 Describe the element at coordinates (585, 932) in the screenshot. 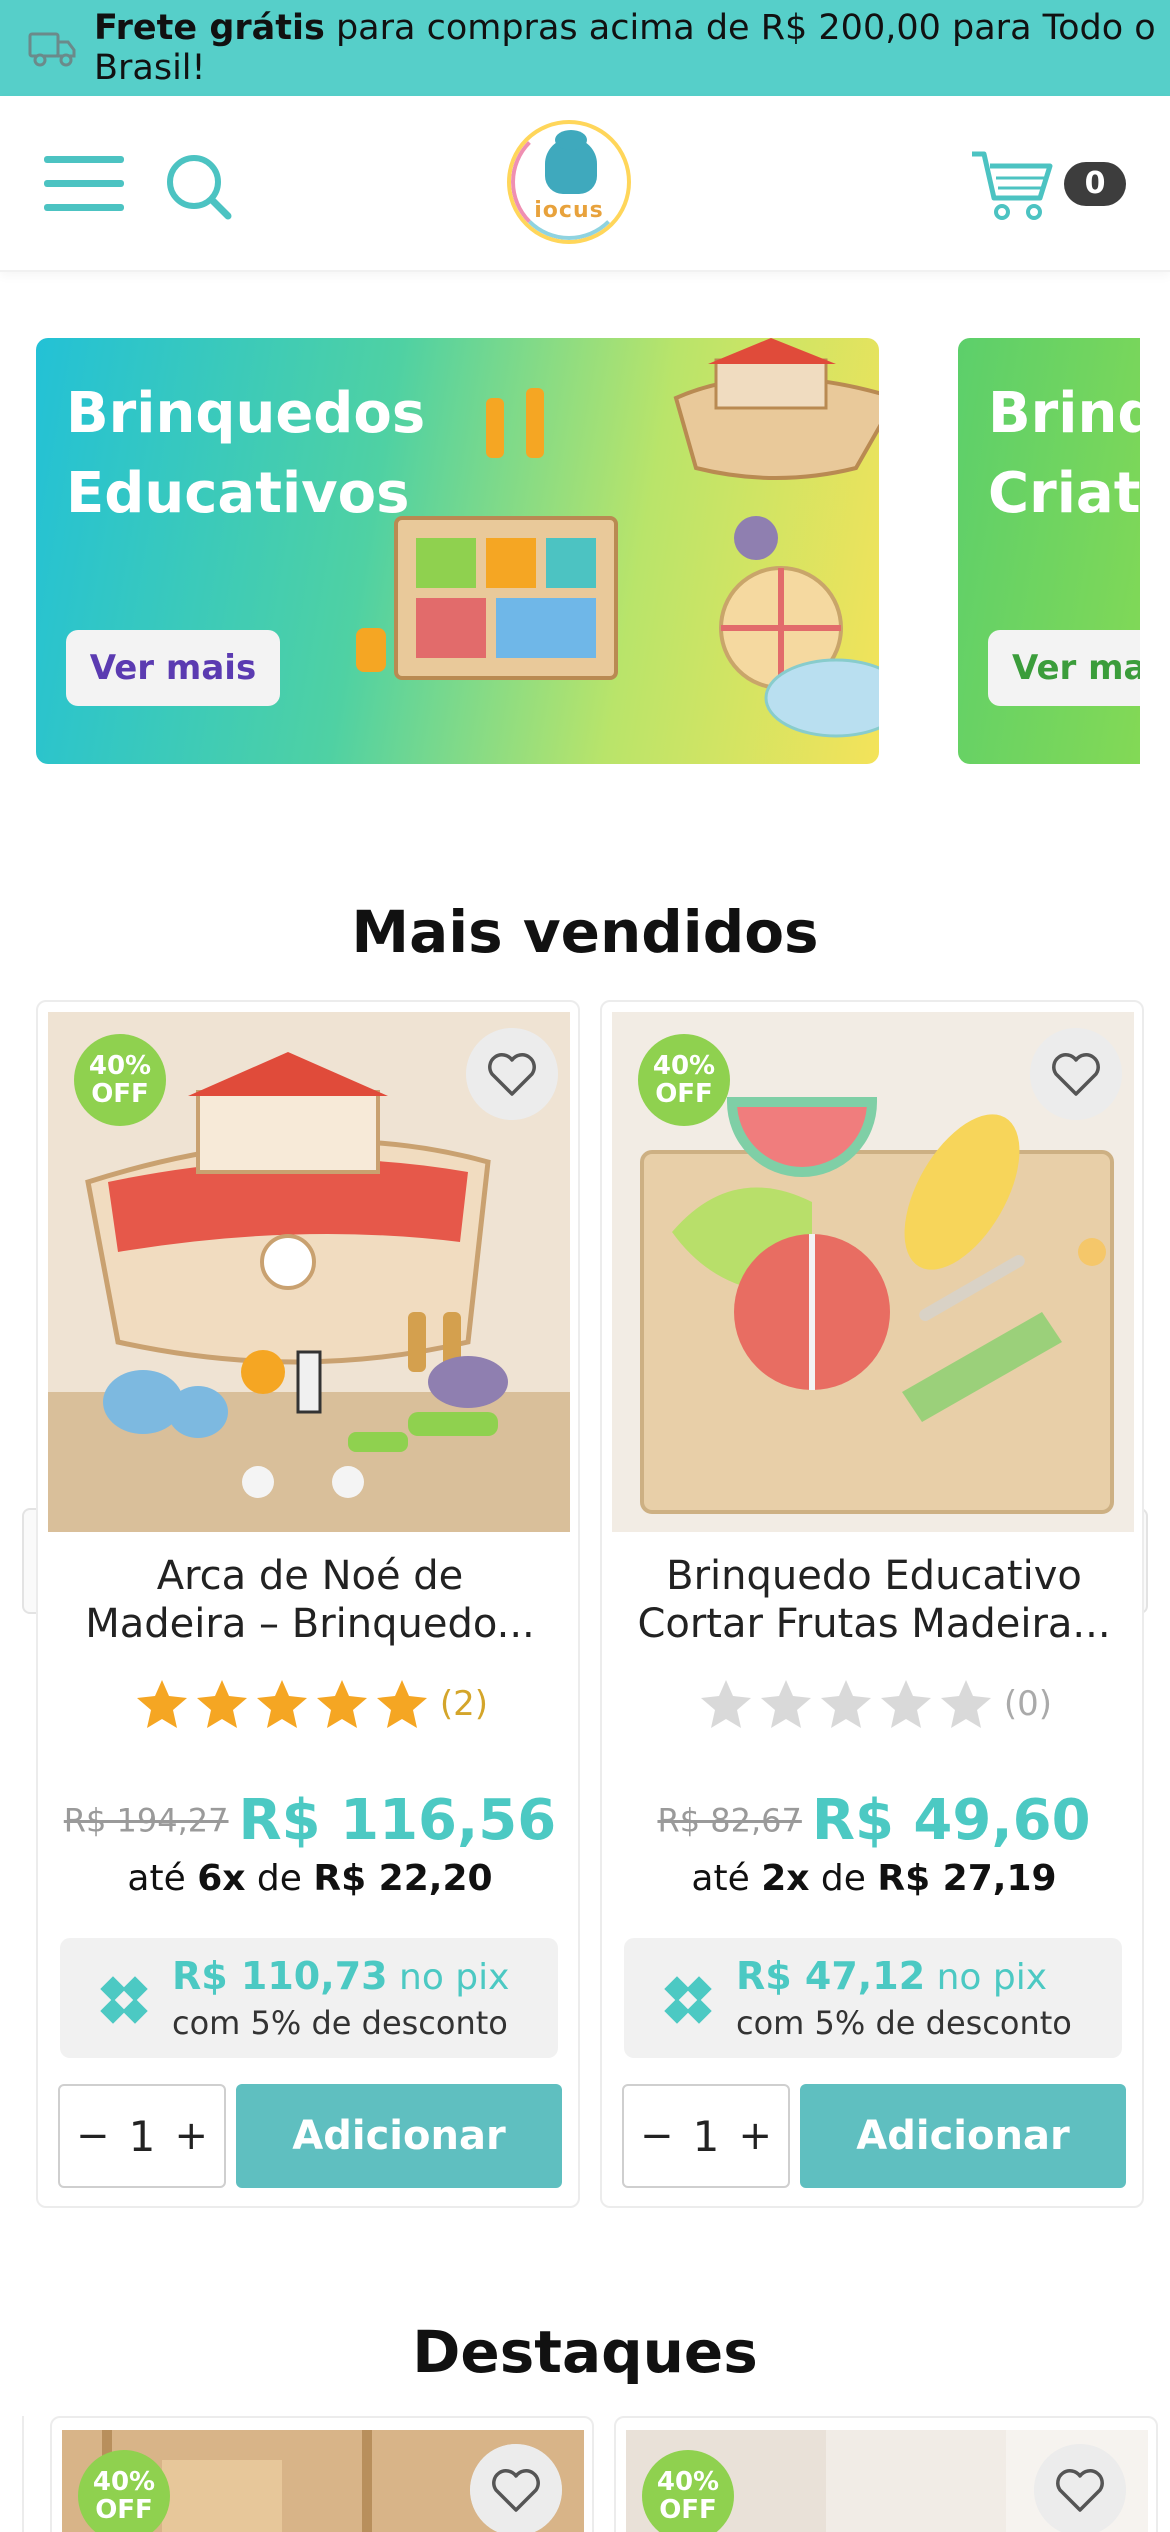

I see `best-sellers-title: Mais vendidos` at that location.